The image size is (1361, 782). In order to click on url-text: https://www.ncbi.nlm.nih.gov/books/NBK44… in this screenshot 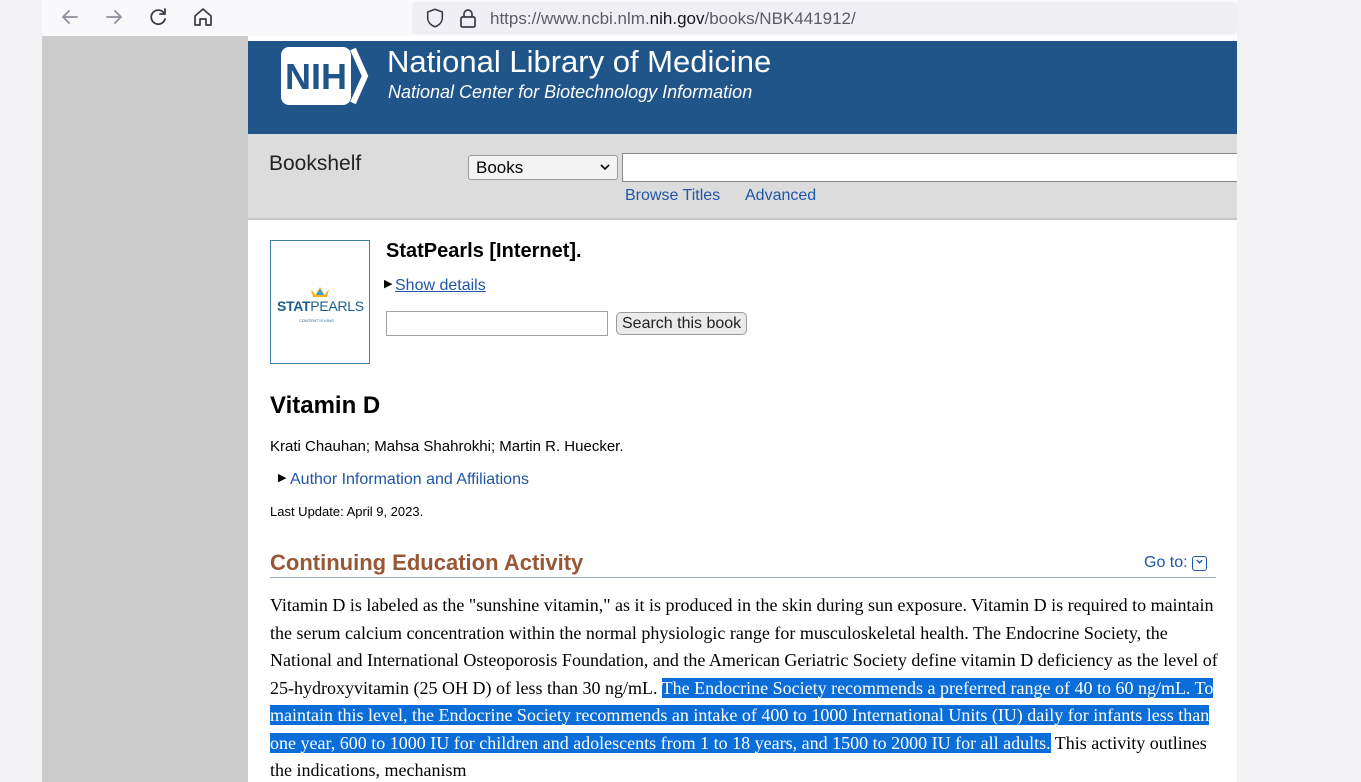, I will do `click(673, 19)`.